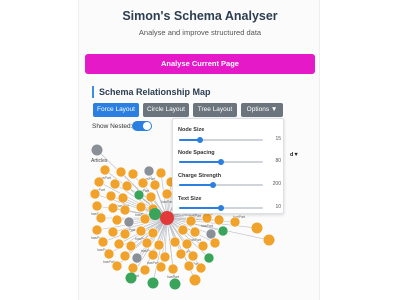 This screenshot has height=300, width=400. Describe the element at coordinates (200, 140) in the screenshot. I see `node-size-thumb` at that location.